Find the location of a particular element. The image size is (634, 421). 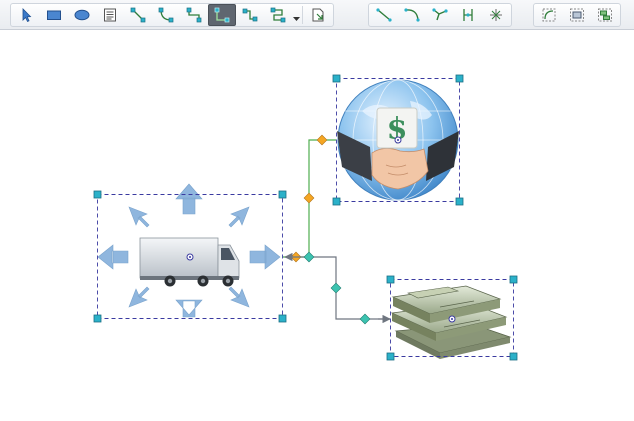

pointer-icon is located at coordinates (27, 15).